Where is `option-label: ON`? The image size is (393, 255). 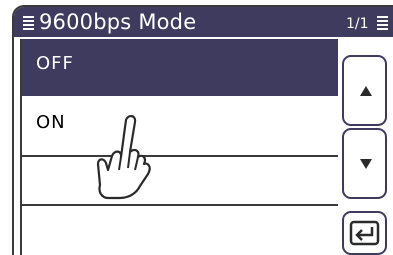
option-label: ON is located at coordinates (51, 122).